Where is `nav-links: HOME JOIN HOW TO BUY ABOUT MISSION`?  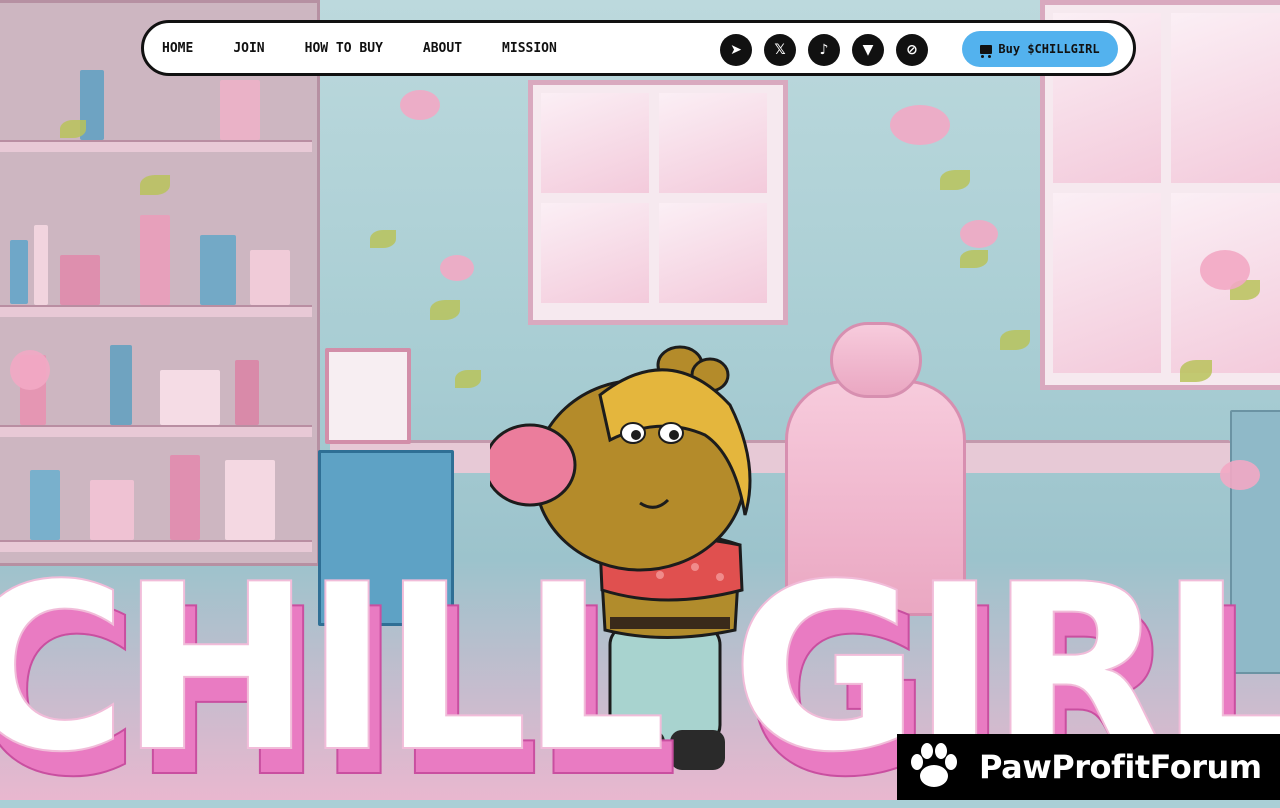 nav-links: HOME JOIN HOW TO BUY ABOUT MISSION is located at coordinates (379, 48).